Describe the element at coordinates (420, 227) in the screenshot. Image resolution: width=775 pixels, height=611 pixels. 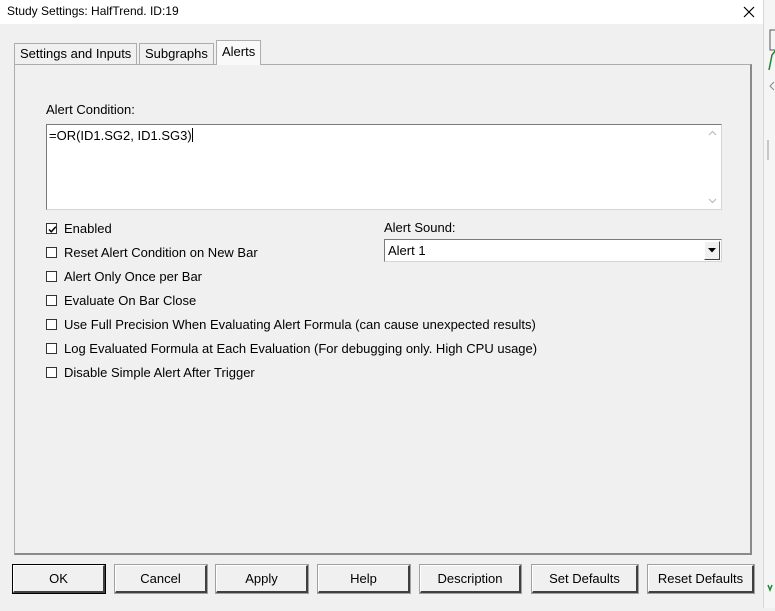
I see `alert-sound-label: Alert Sound:` at that location.